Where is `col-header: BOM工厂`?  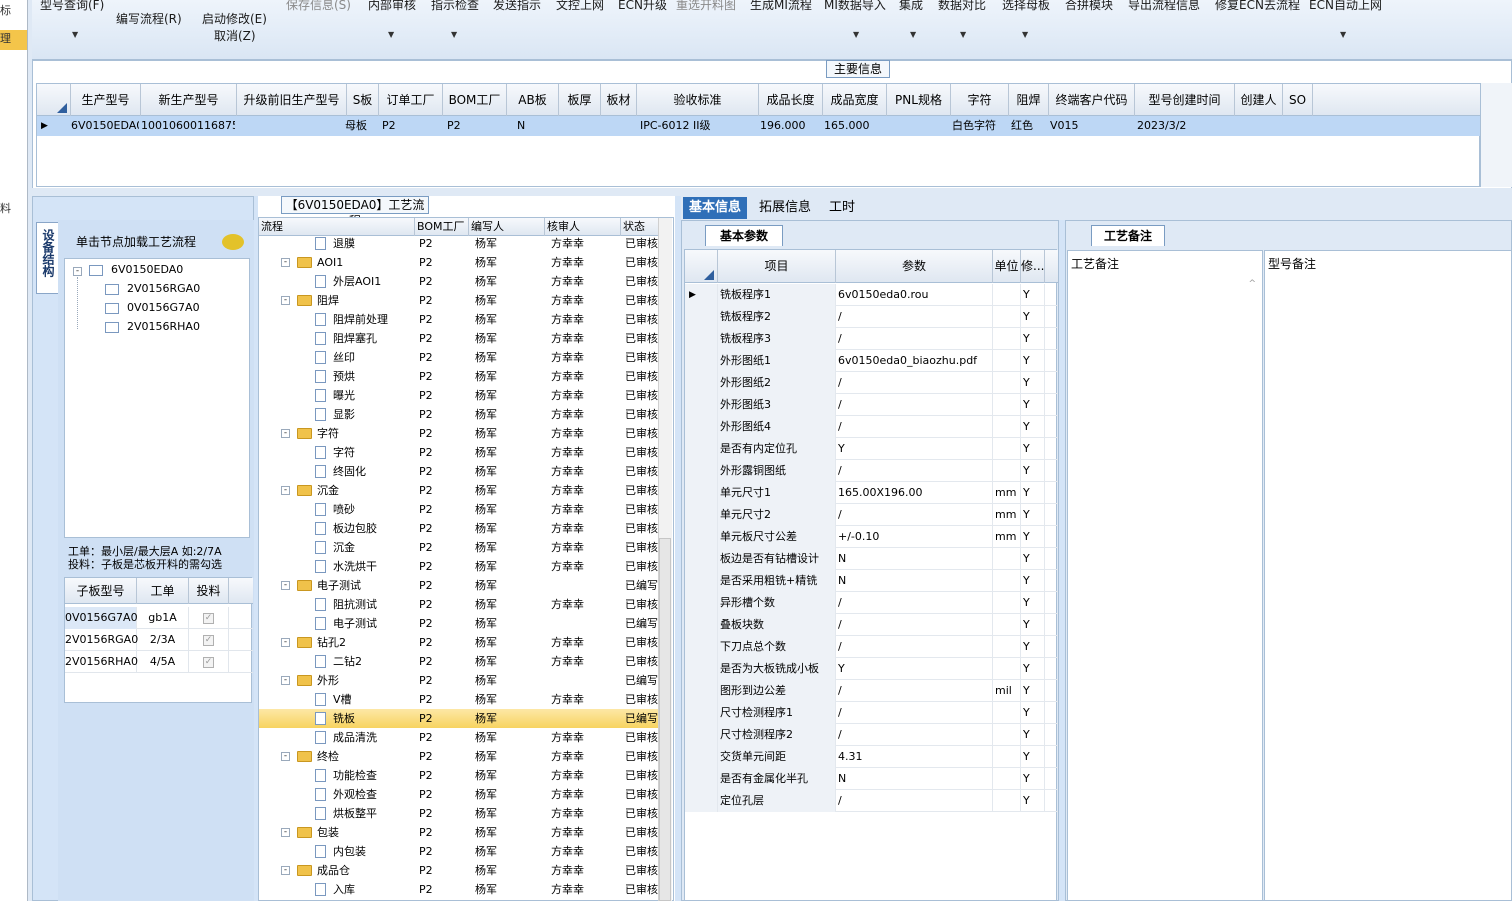
col-header: BOM工厂 is located at coordinates (475, 100).